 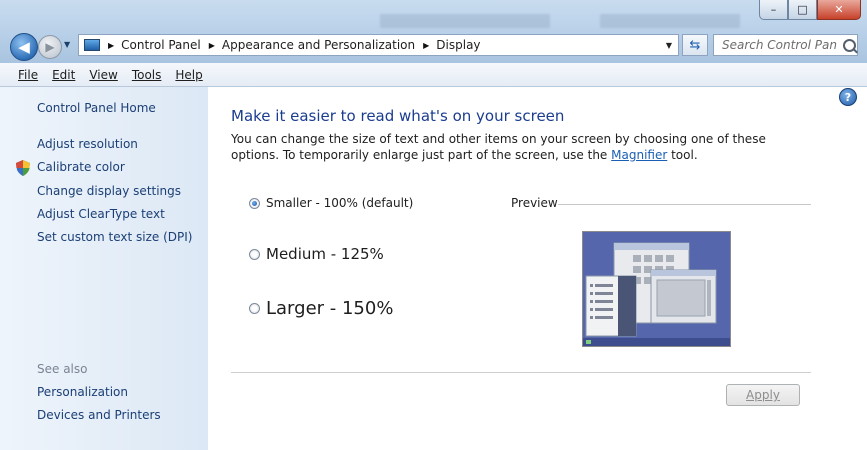 I want to click on preview-image, so click(x=656, y=289).